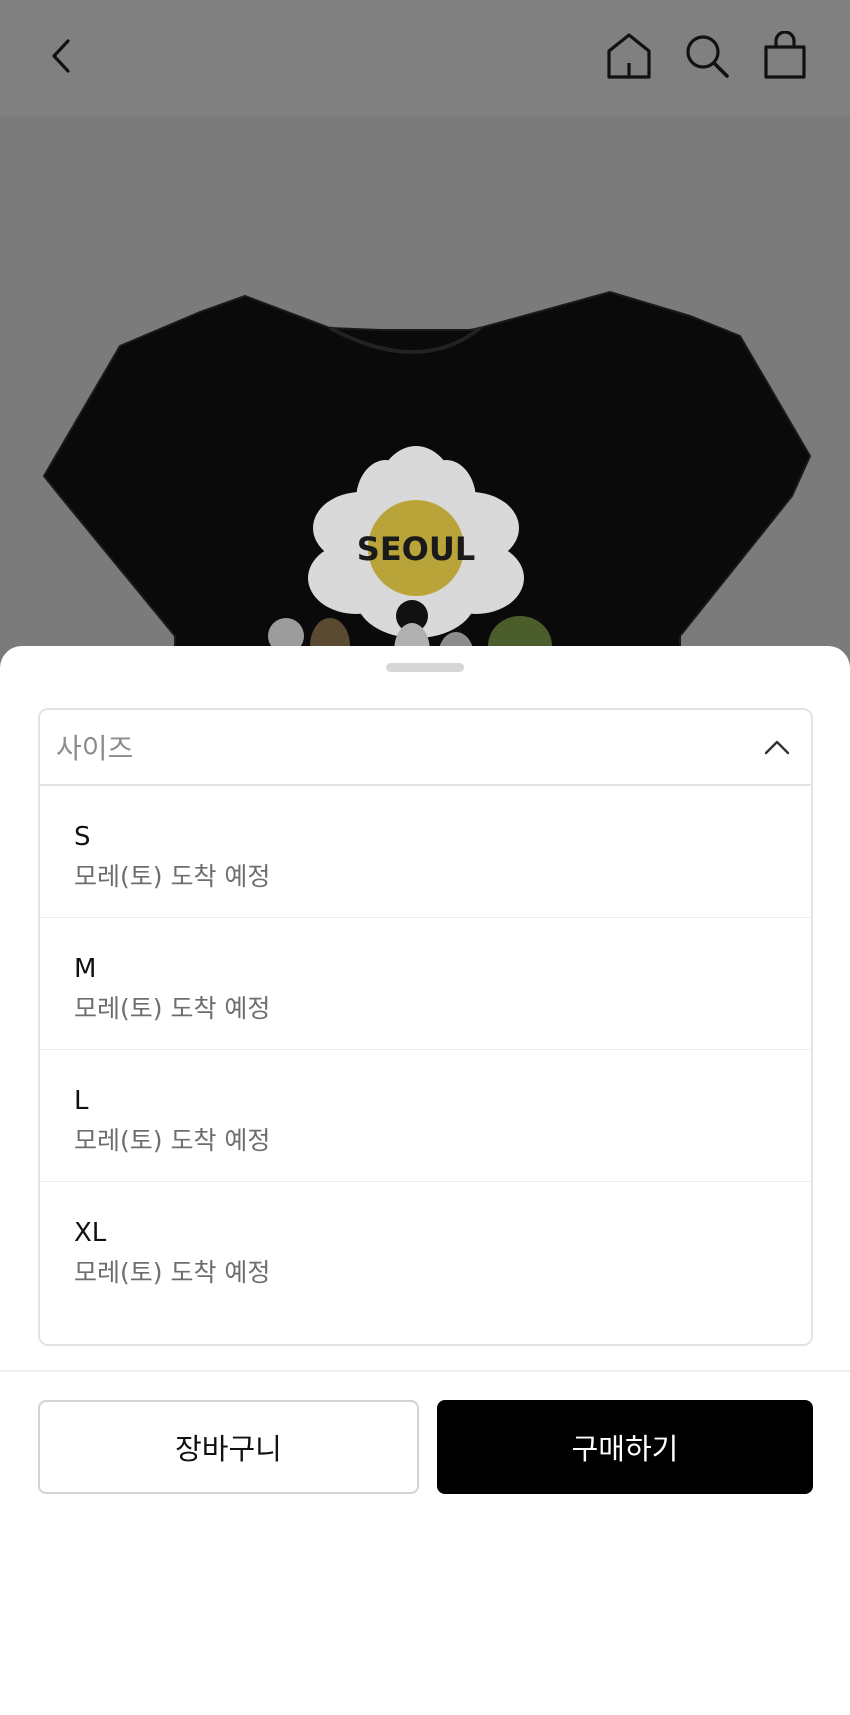 The width and height of the screenshot is (850, 1715). What do you see at coordinates (425, 748) in the screenshot?
I see `size-dropdown-header: 사이즈` at bounding box center [425, 748].